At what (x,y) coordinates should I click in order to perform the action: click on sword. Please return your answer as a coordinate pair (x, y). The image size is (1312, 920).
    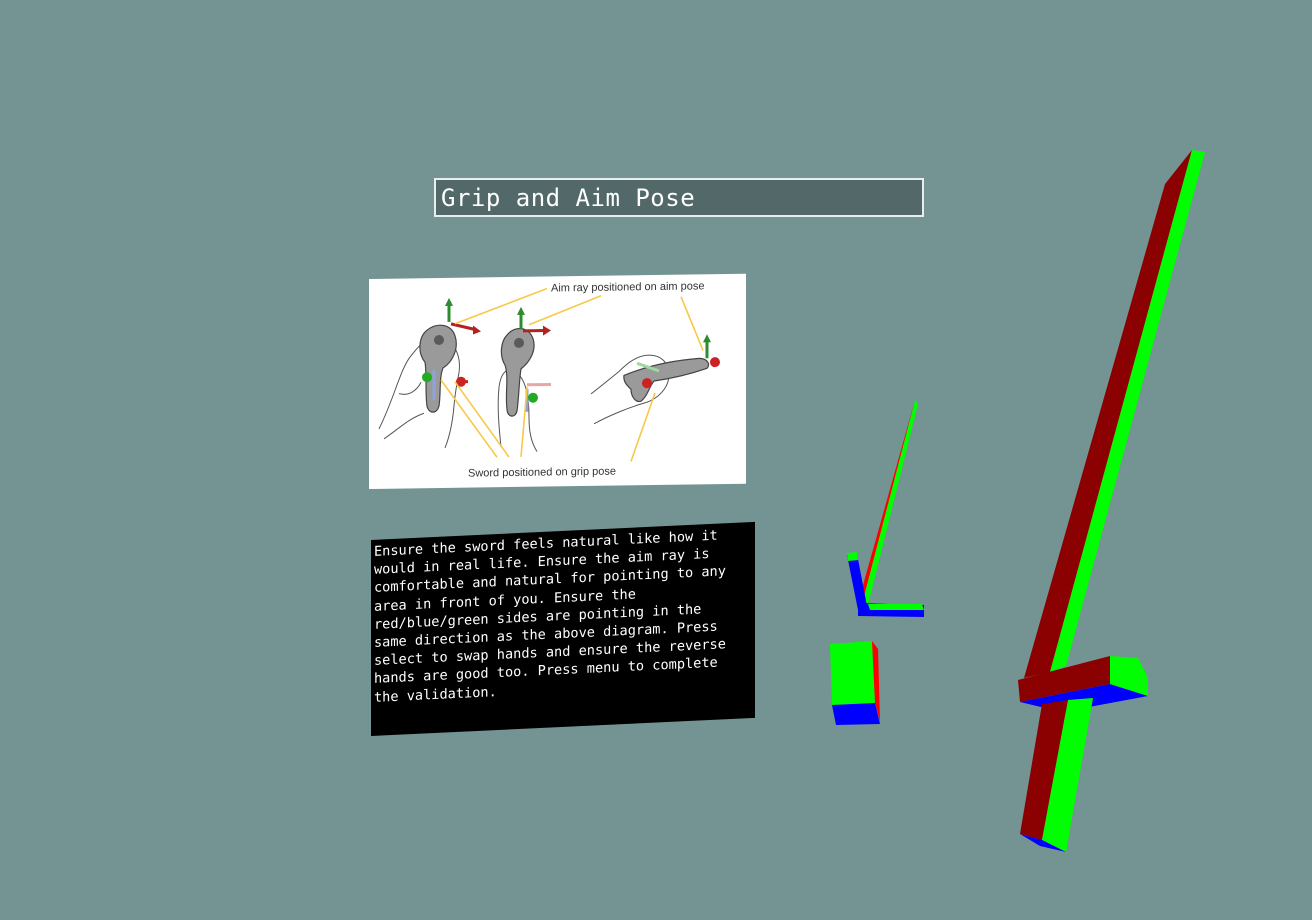
    Looking at the image, I should click on (1111, 501).